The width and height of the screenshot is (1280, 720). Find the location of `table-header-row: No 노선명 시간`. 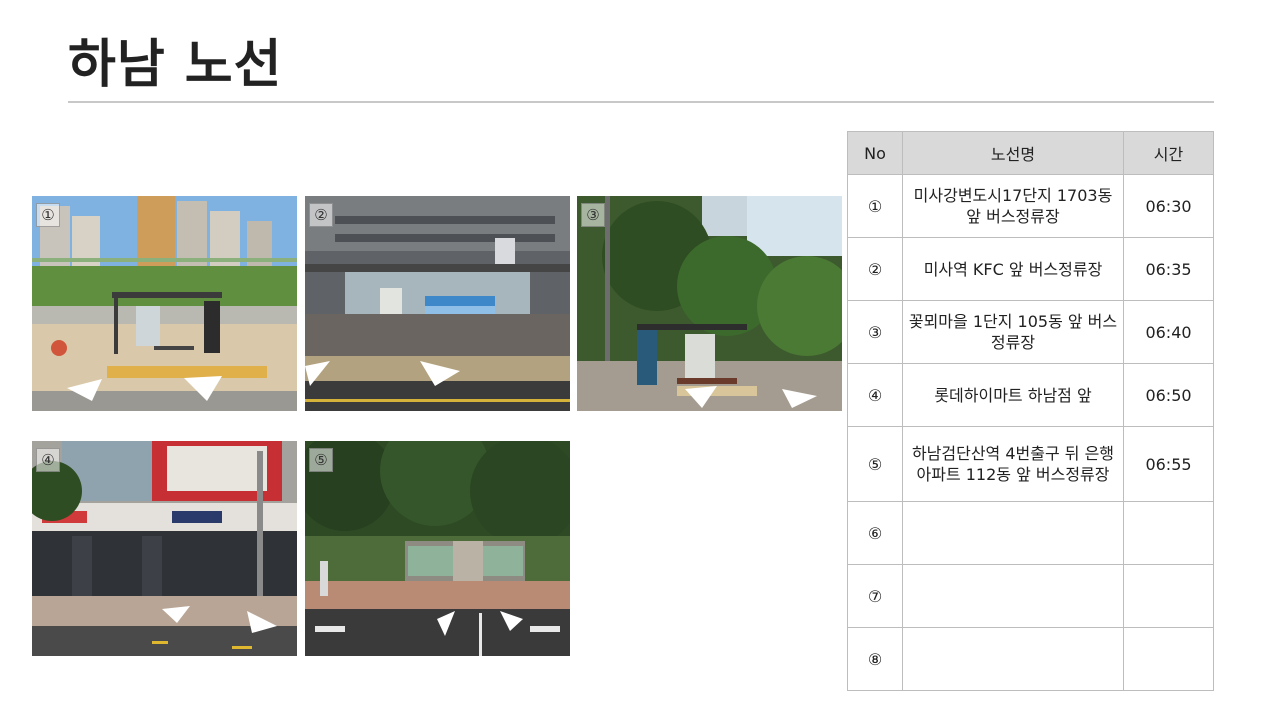

table-header-row: No 노선명 시간 is located at coordinates (1030, 153).